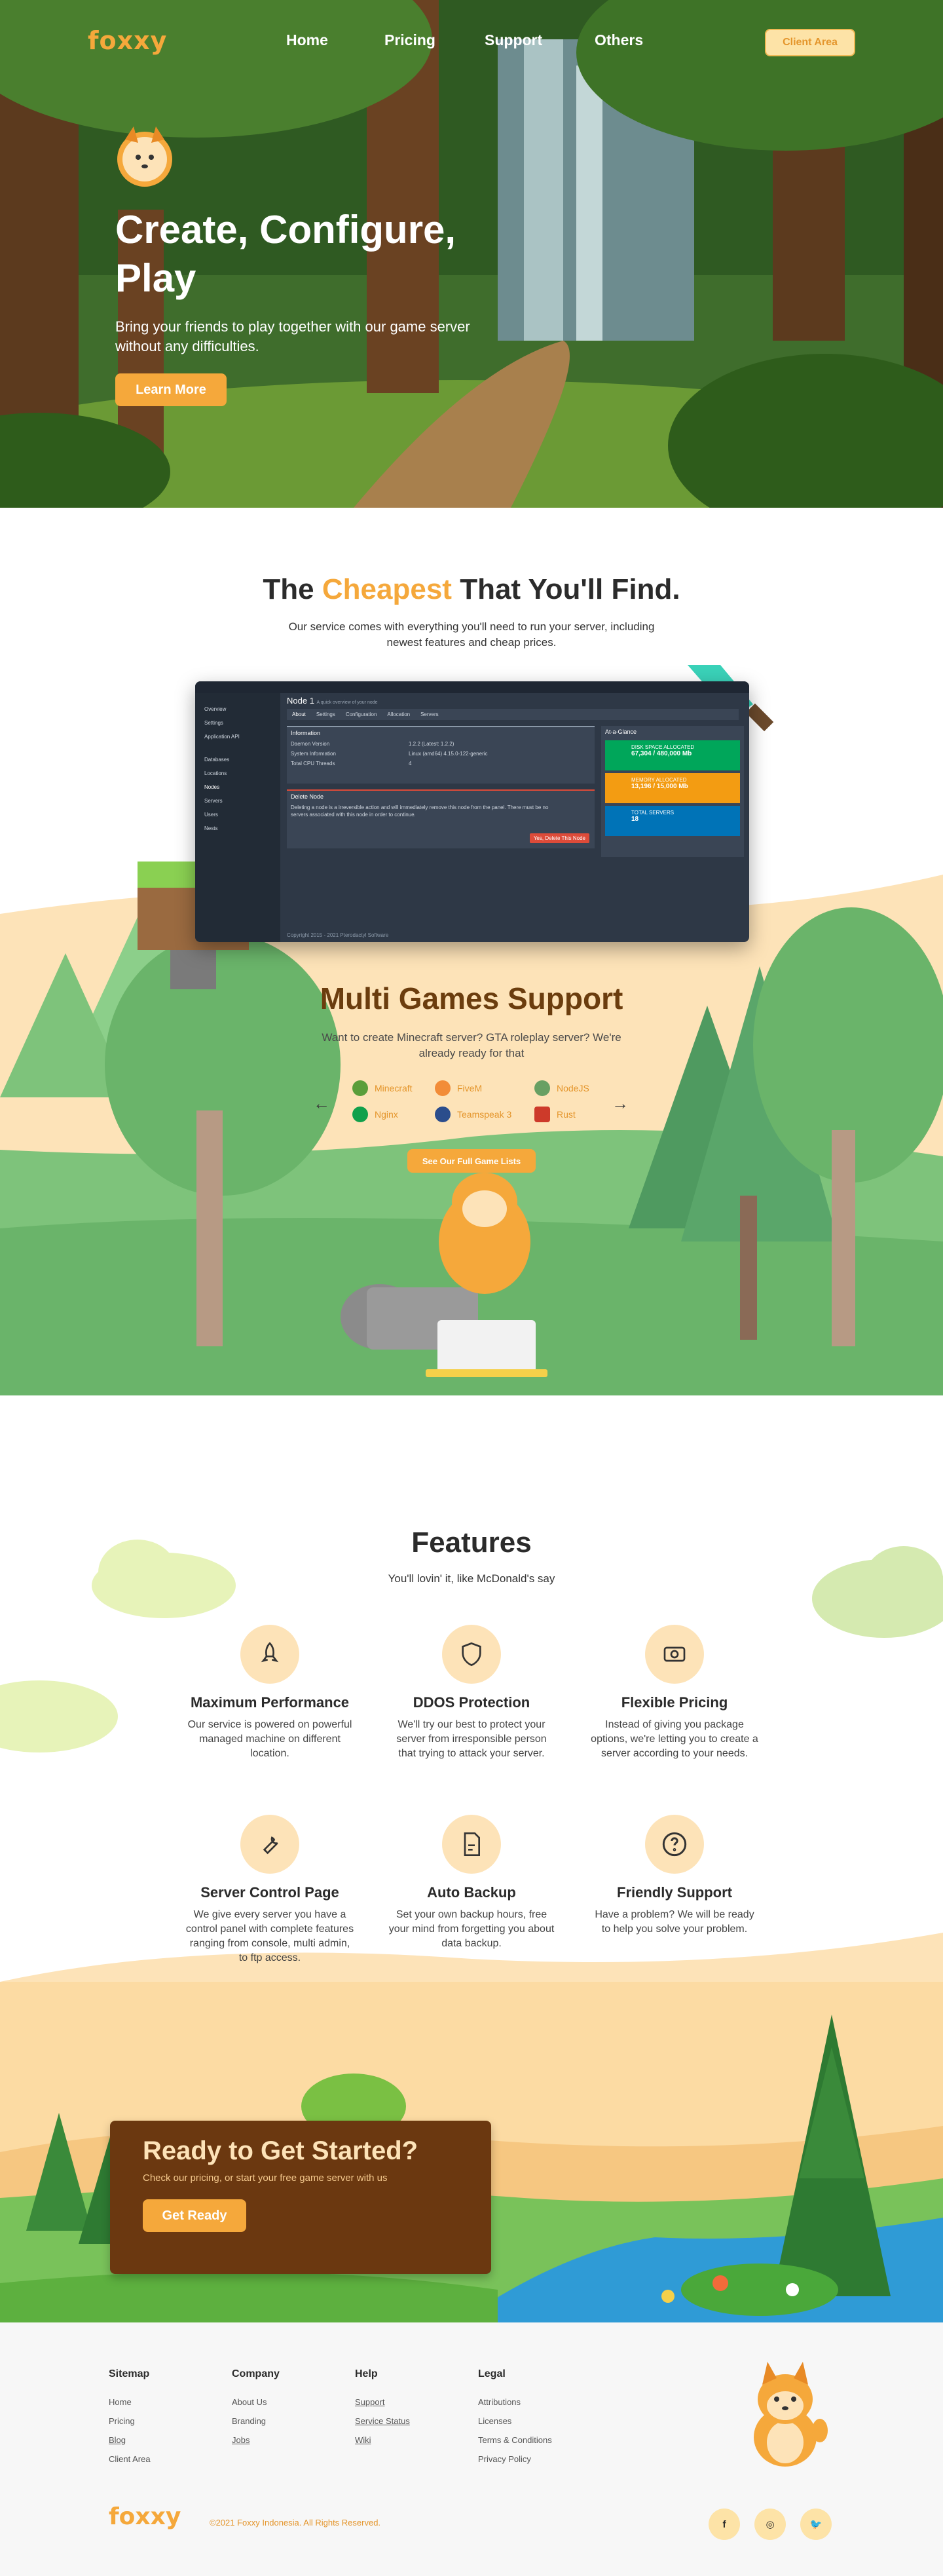 The width and height of the screenshot is (943, 2576). I want to click on panel-node-name: Node 1, so click(300, 701).